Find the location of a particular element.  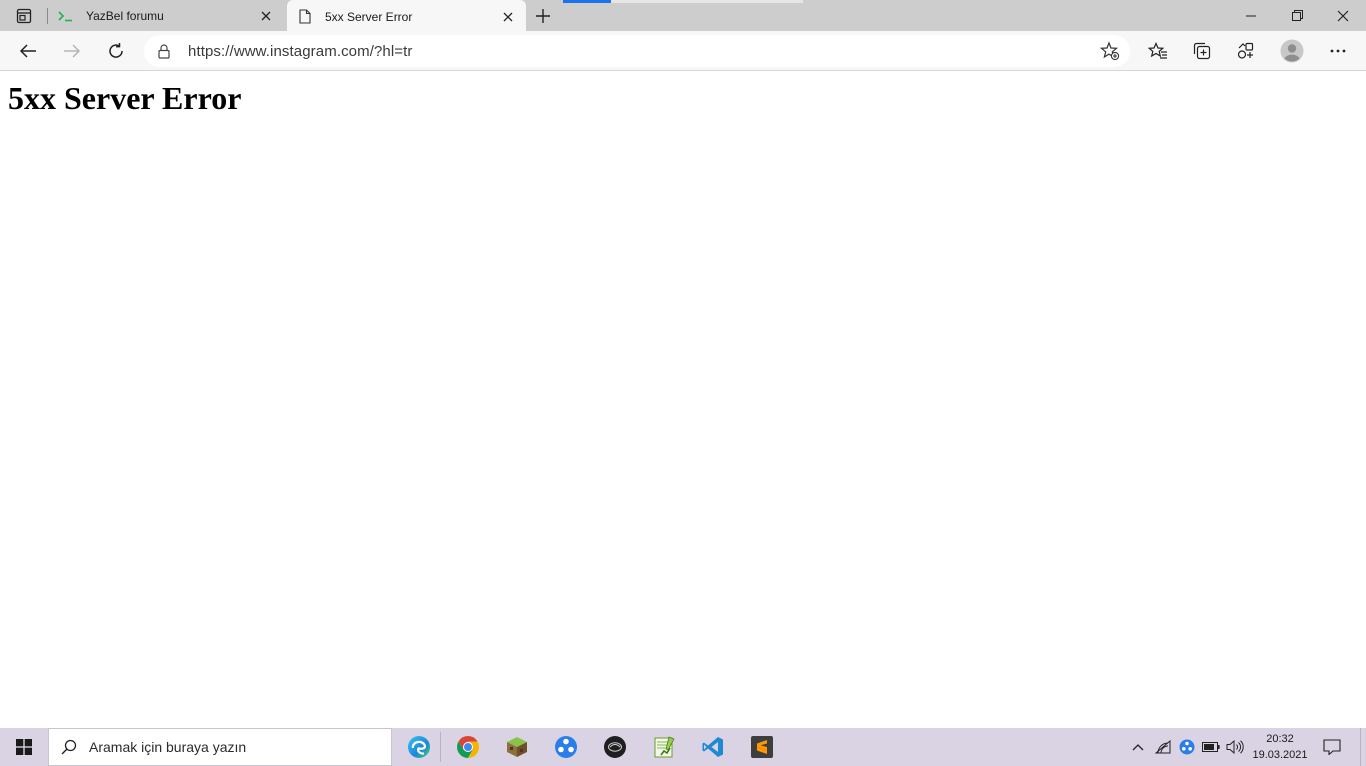

dark-circle-app-icon is located at coordinates (615, 747).